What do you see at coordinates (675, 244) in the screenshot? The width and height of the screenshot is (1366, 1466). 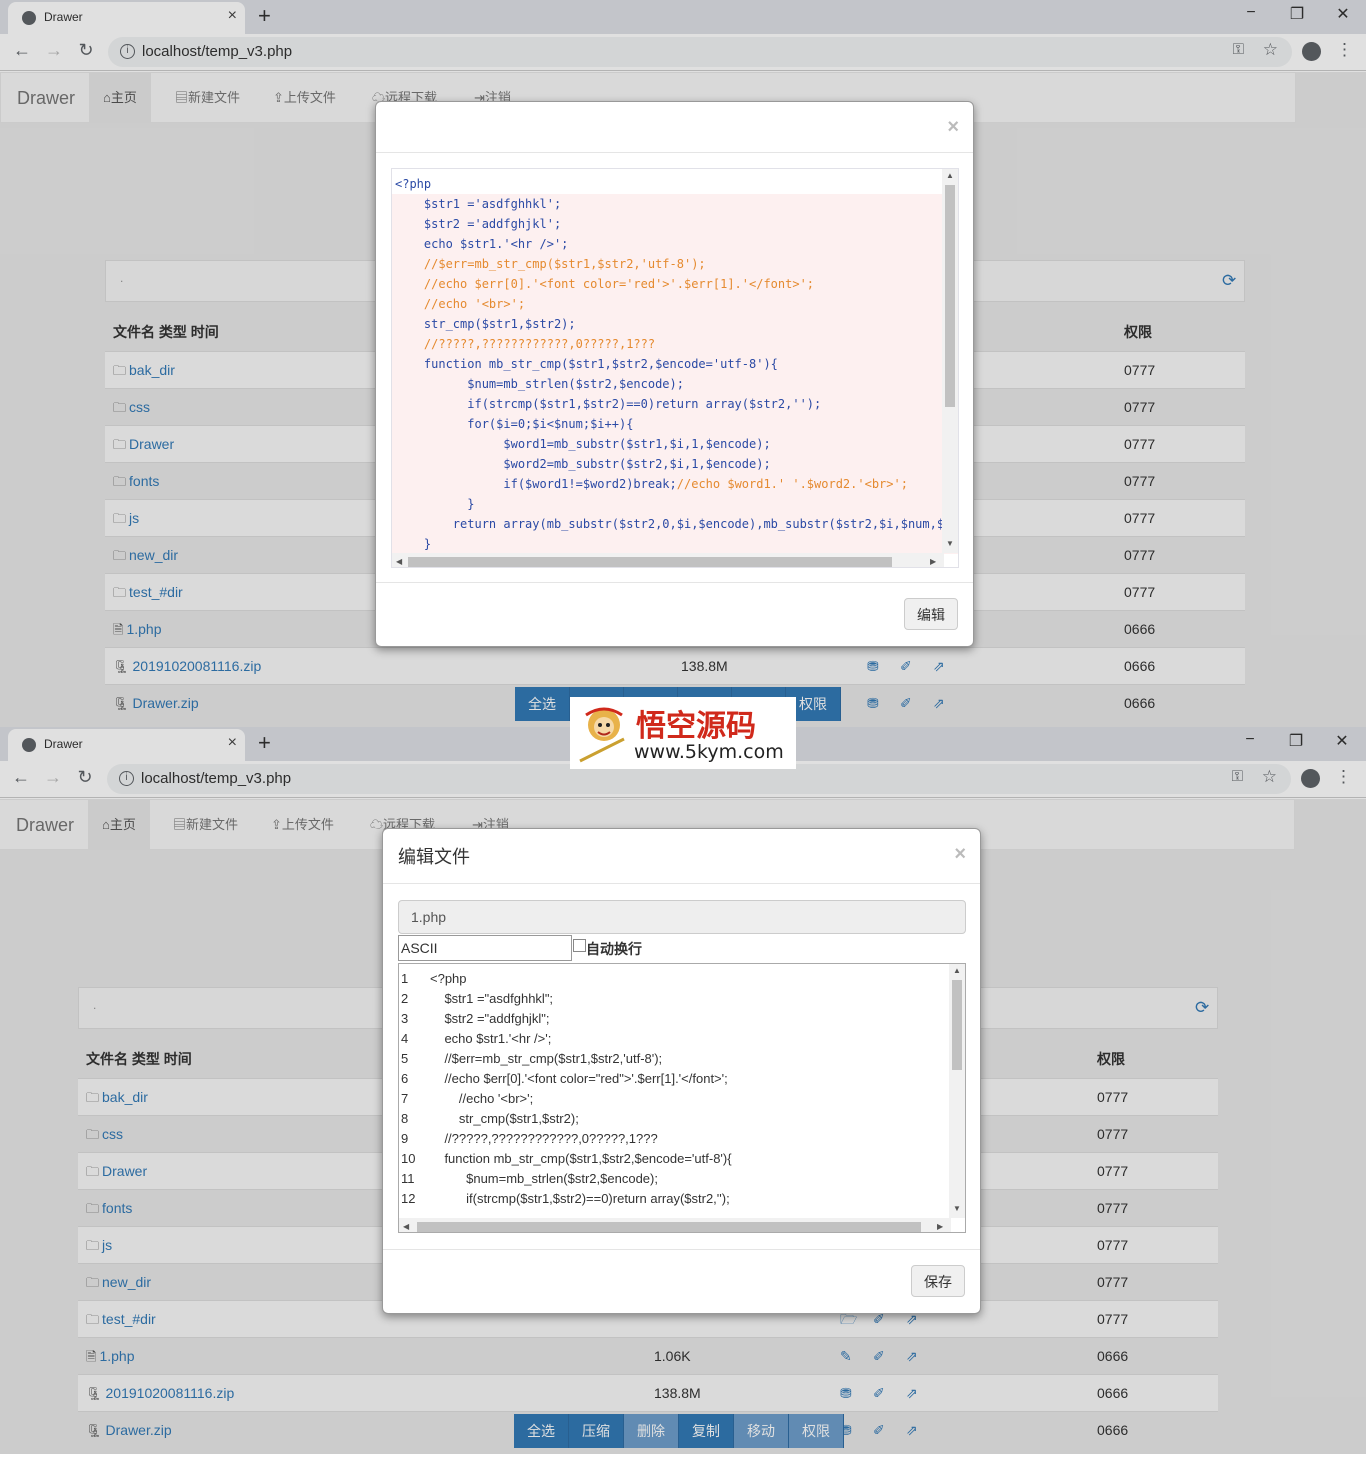 I see `code-line: echo $str1.'<hr />';` at bounding box center [675, 244].